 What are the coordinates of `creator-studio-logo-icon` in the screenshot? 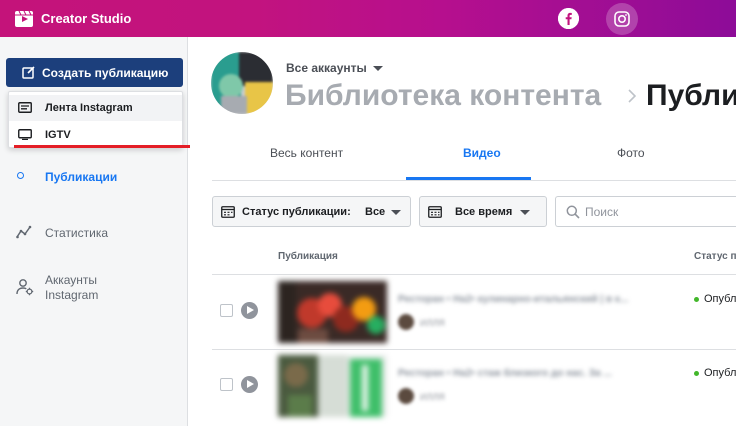 It's located at (24, 18).